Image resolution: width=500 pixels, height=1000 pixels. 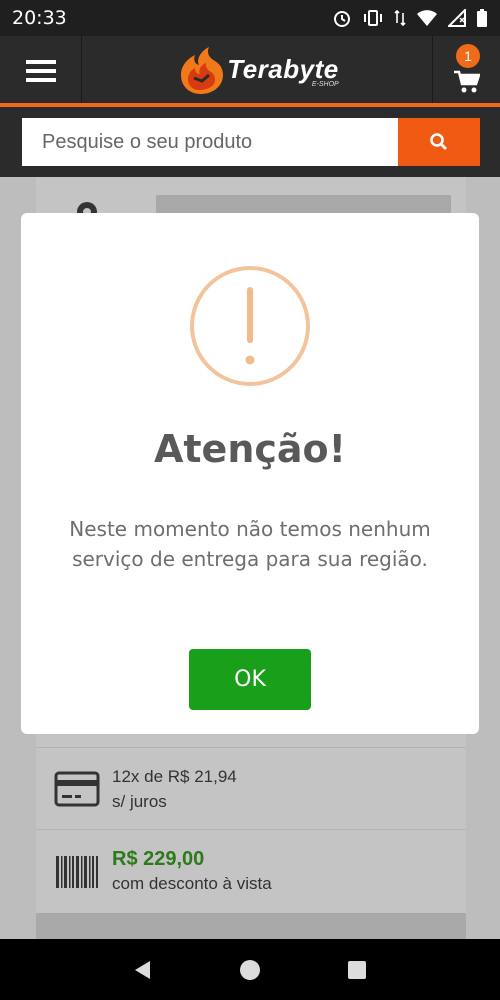 I want to click on data-arrows-icon, so click(x=400, y=18).